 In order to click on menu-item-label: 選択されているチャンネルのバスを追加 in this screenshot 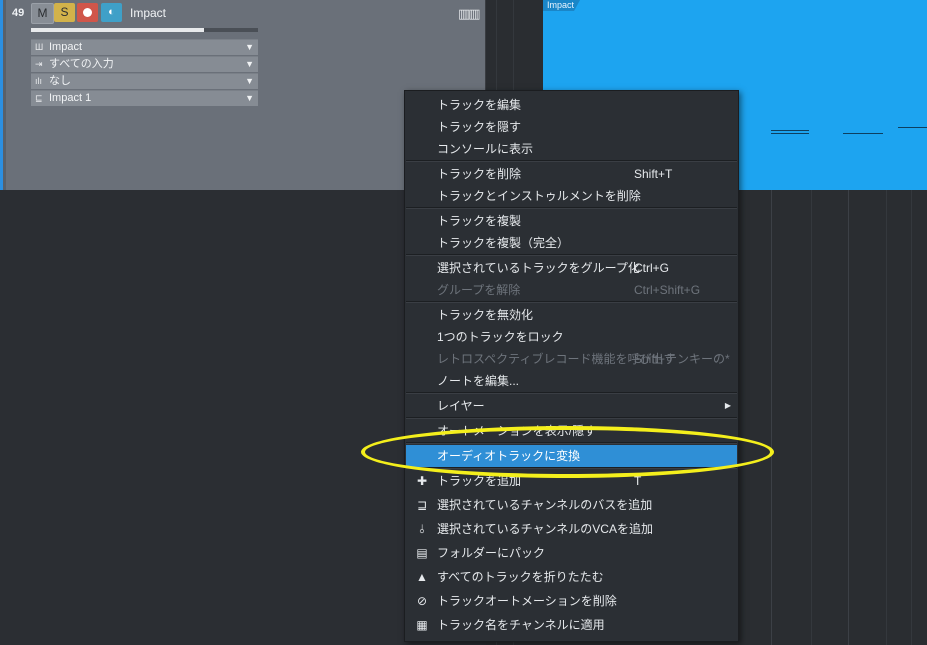, I will do `click(545, 505)`.